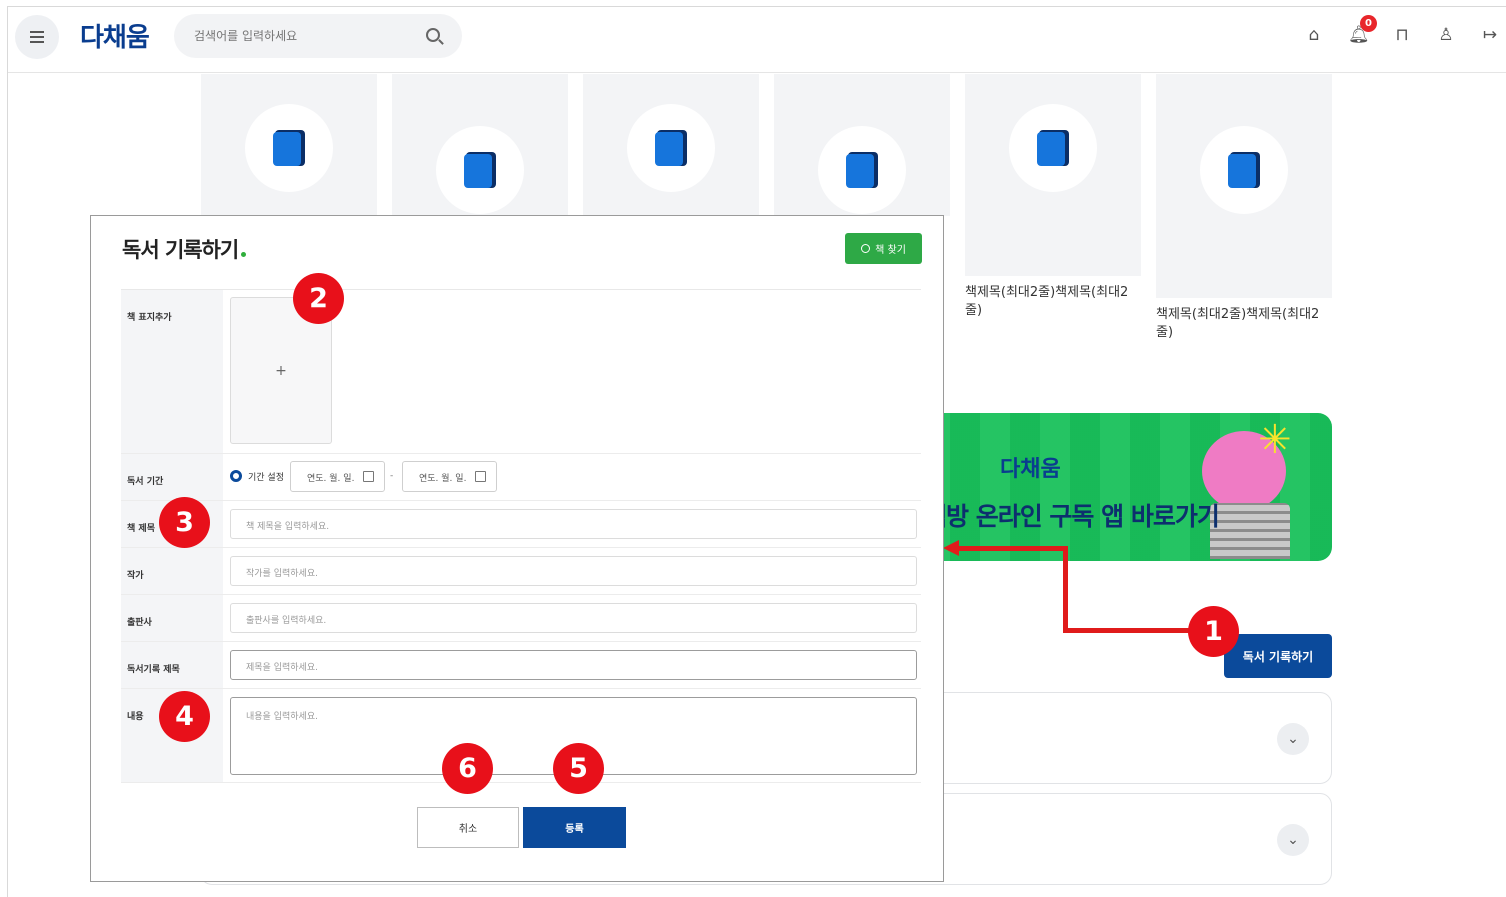  What do you see at coordinates (757, 40) in the screenshot?
I see `top-header: 다채움 ⌂ 🔔︎0 ⊓ ♙ ↦` at bounding box center [757, 40].